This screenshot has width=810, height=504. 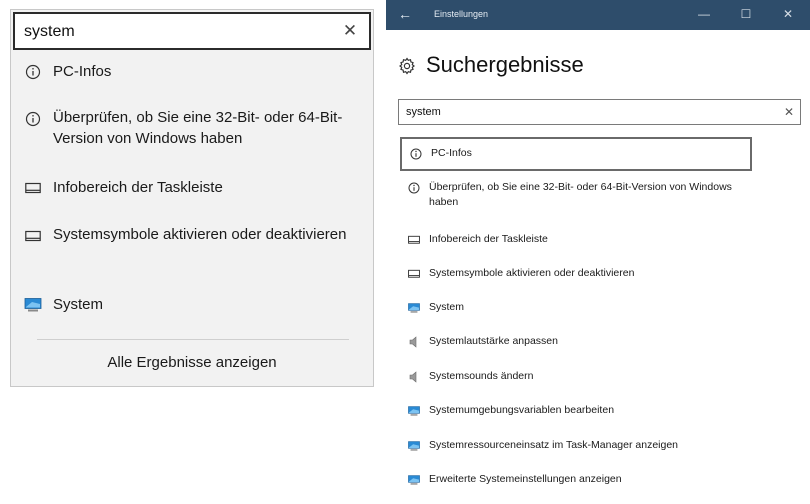 I want to click on settings-search-box: ✕, so click(x=599, y=112).